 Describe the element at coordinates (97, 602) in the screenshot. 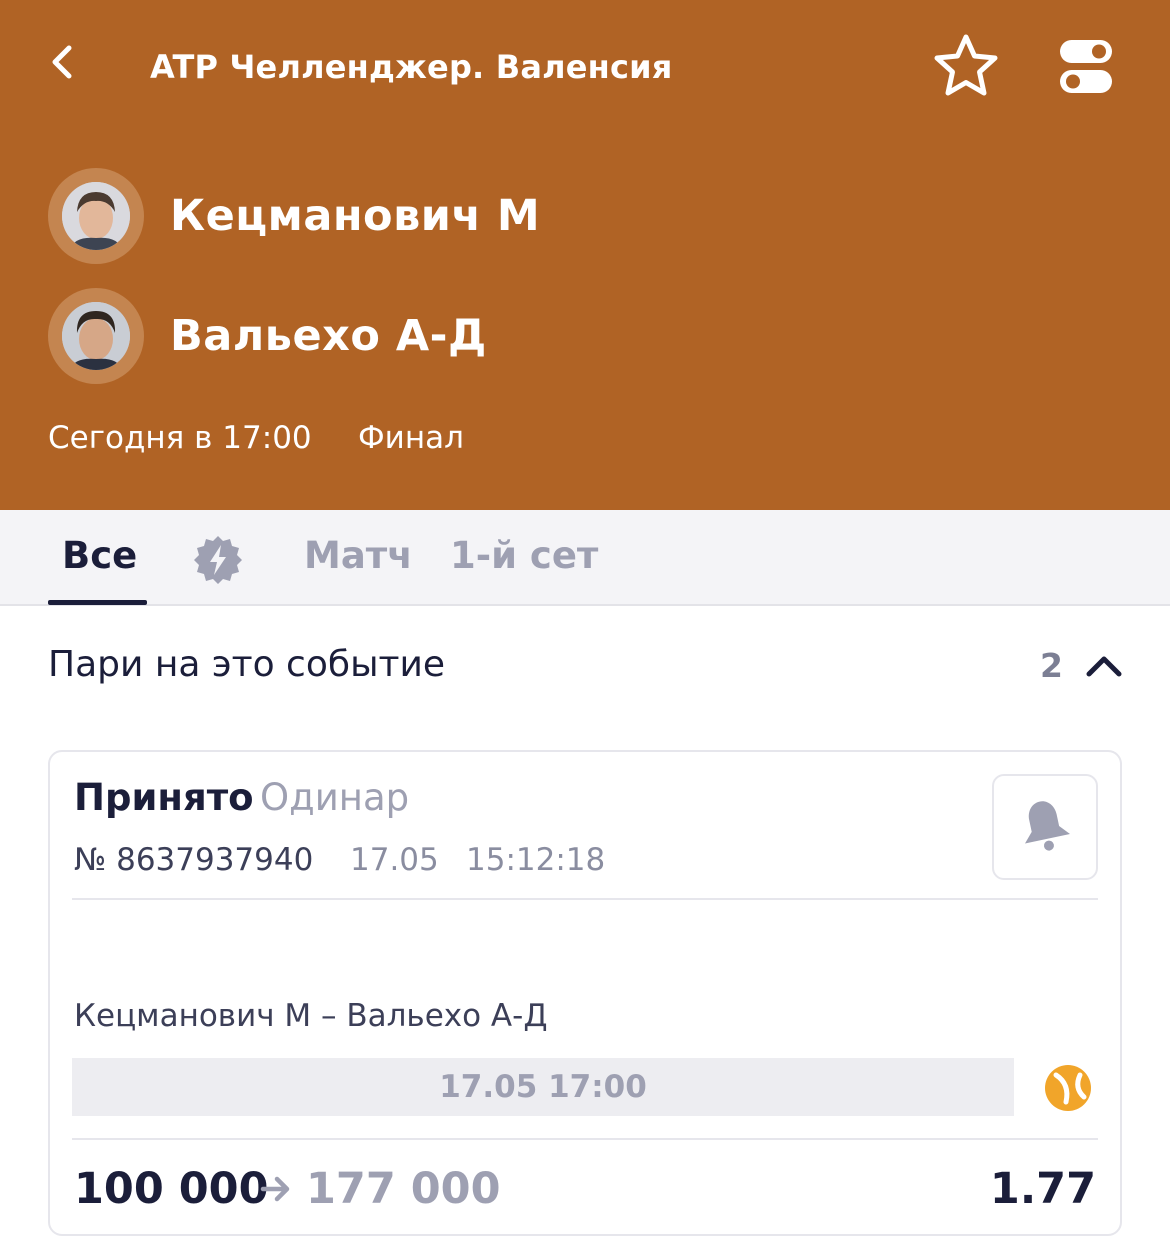

I see `active-tab-indicator` at that location.